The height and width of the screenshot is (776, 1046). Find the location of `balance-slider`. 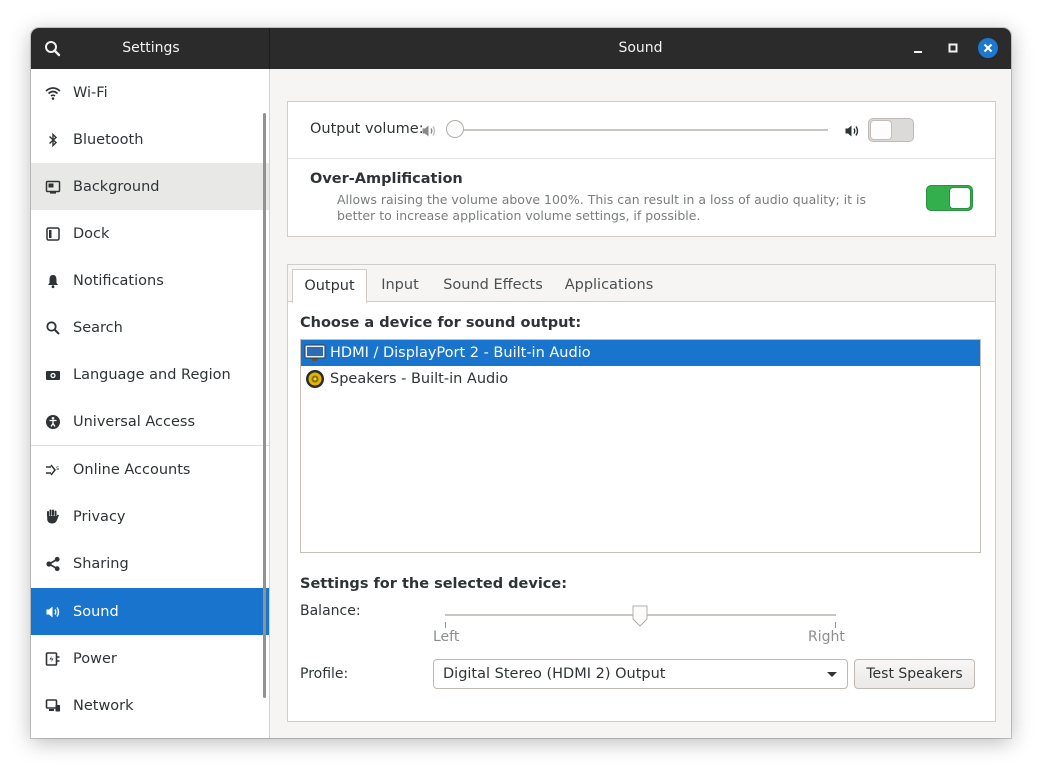

balance-slider is located at coordinates (640, 616).